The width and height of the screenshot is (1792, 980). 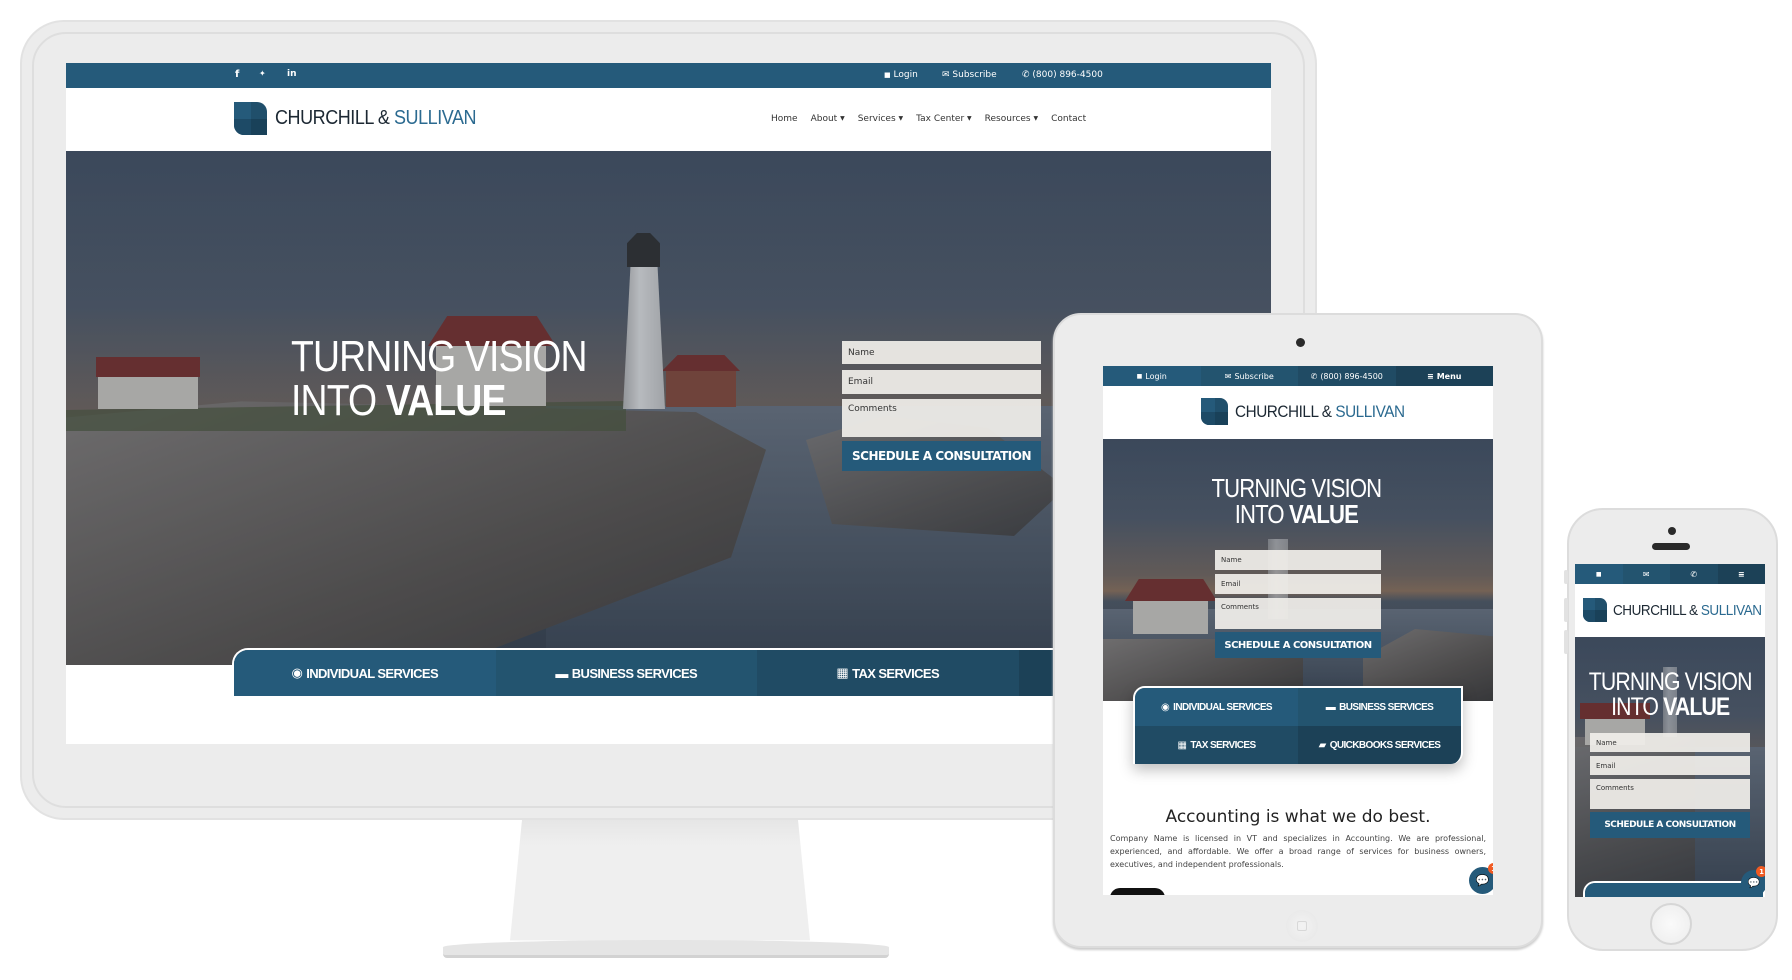 I want to click on schedule-consultation-button: SCHEDULE A CONSULTATION, so click(x=941, y=456).